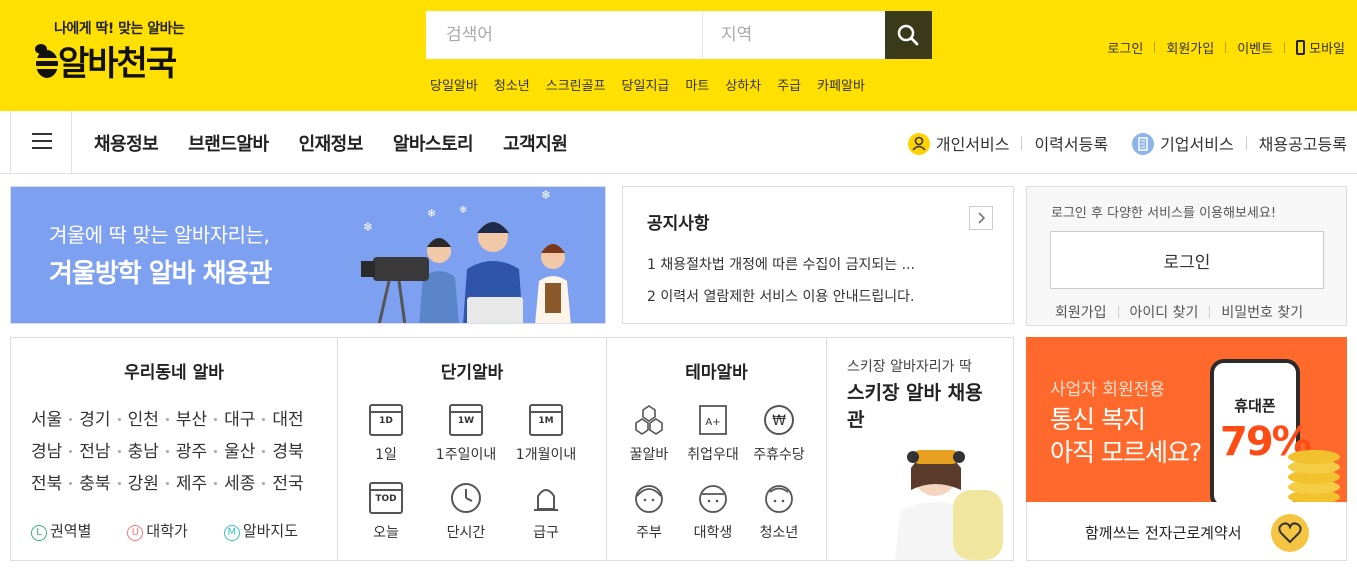 Image resolution: width=1357 pixels, height=568 pixels. I want to click on honeycomb-icon, so click(649, 420).